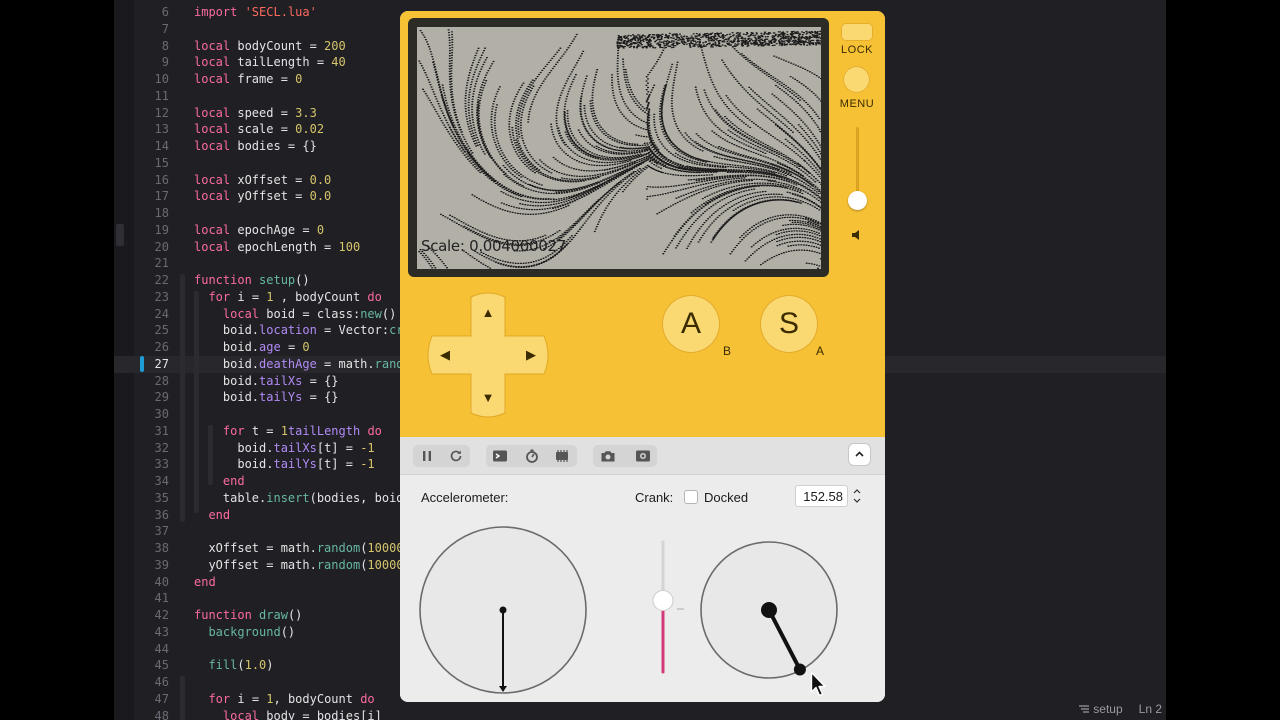 This screenshot has height=720, width=1280. Describe the element at coordinates (161, 246) in the screenshot. I see `line-number: 20` at that location.